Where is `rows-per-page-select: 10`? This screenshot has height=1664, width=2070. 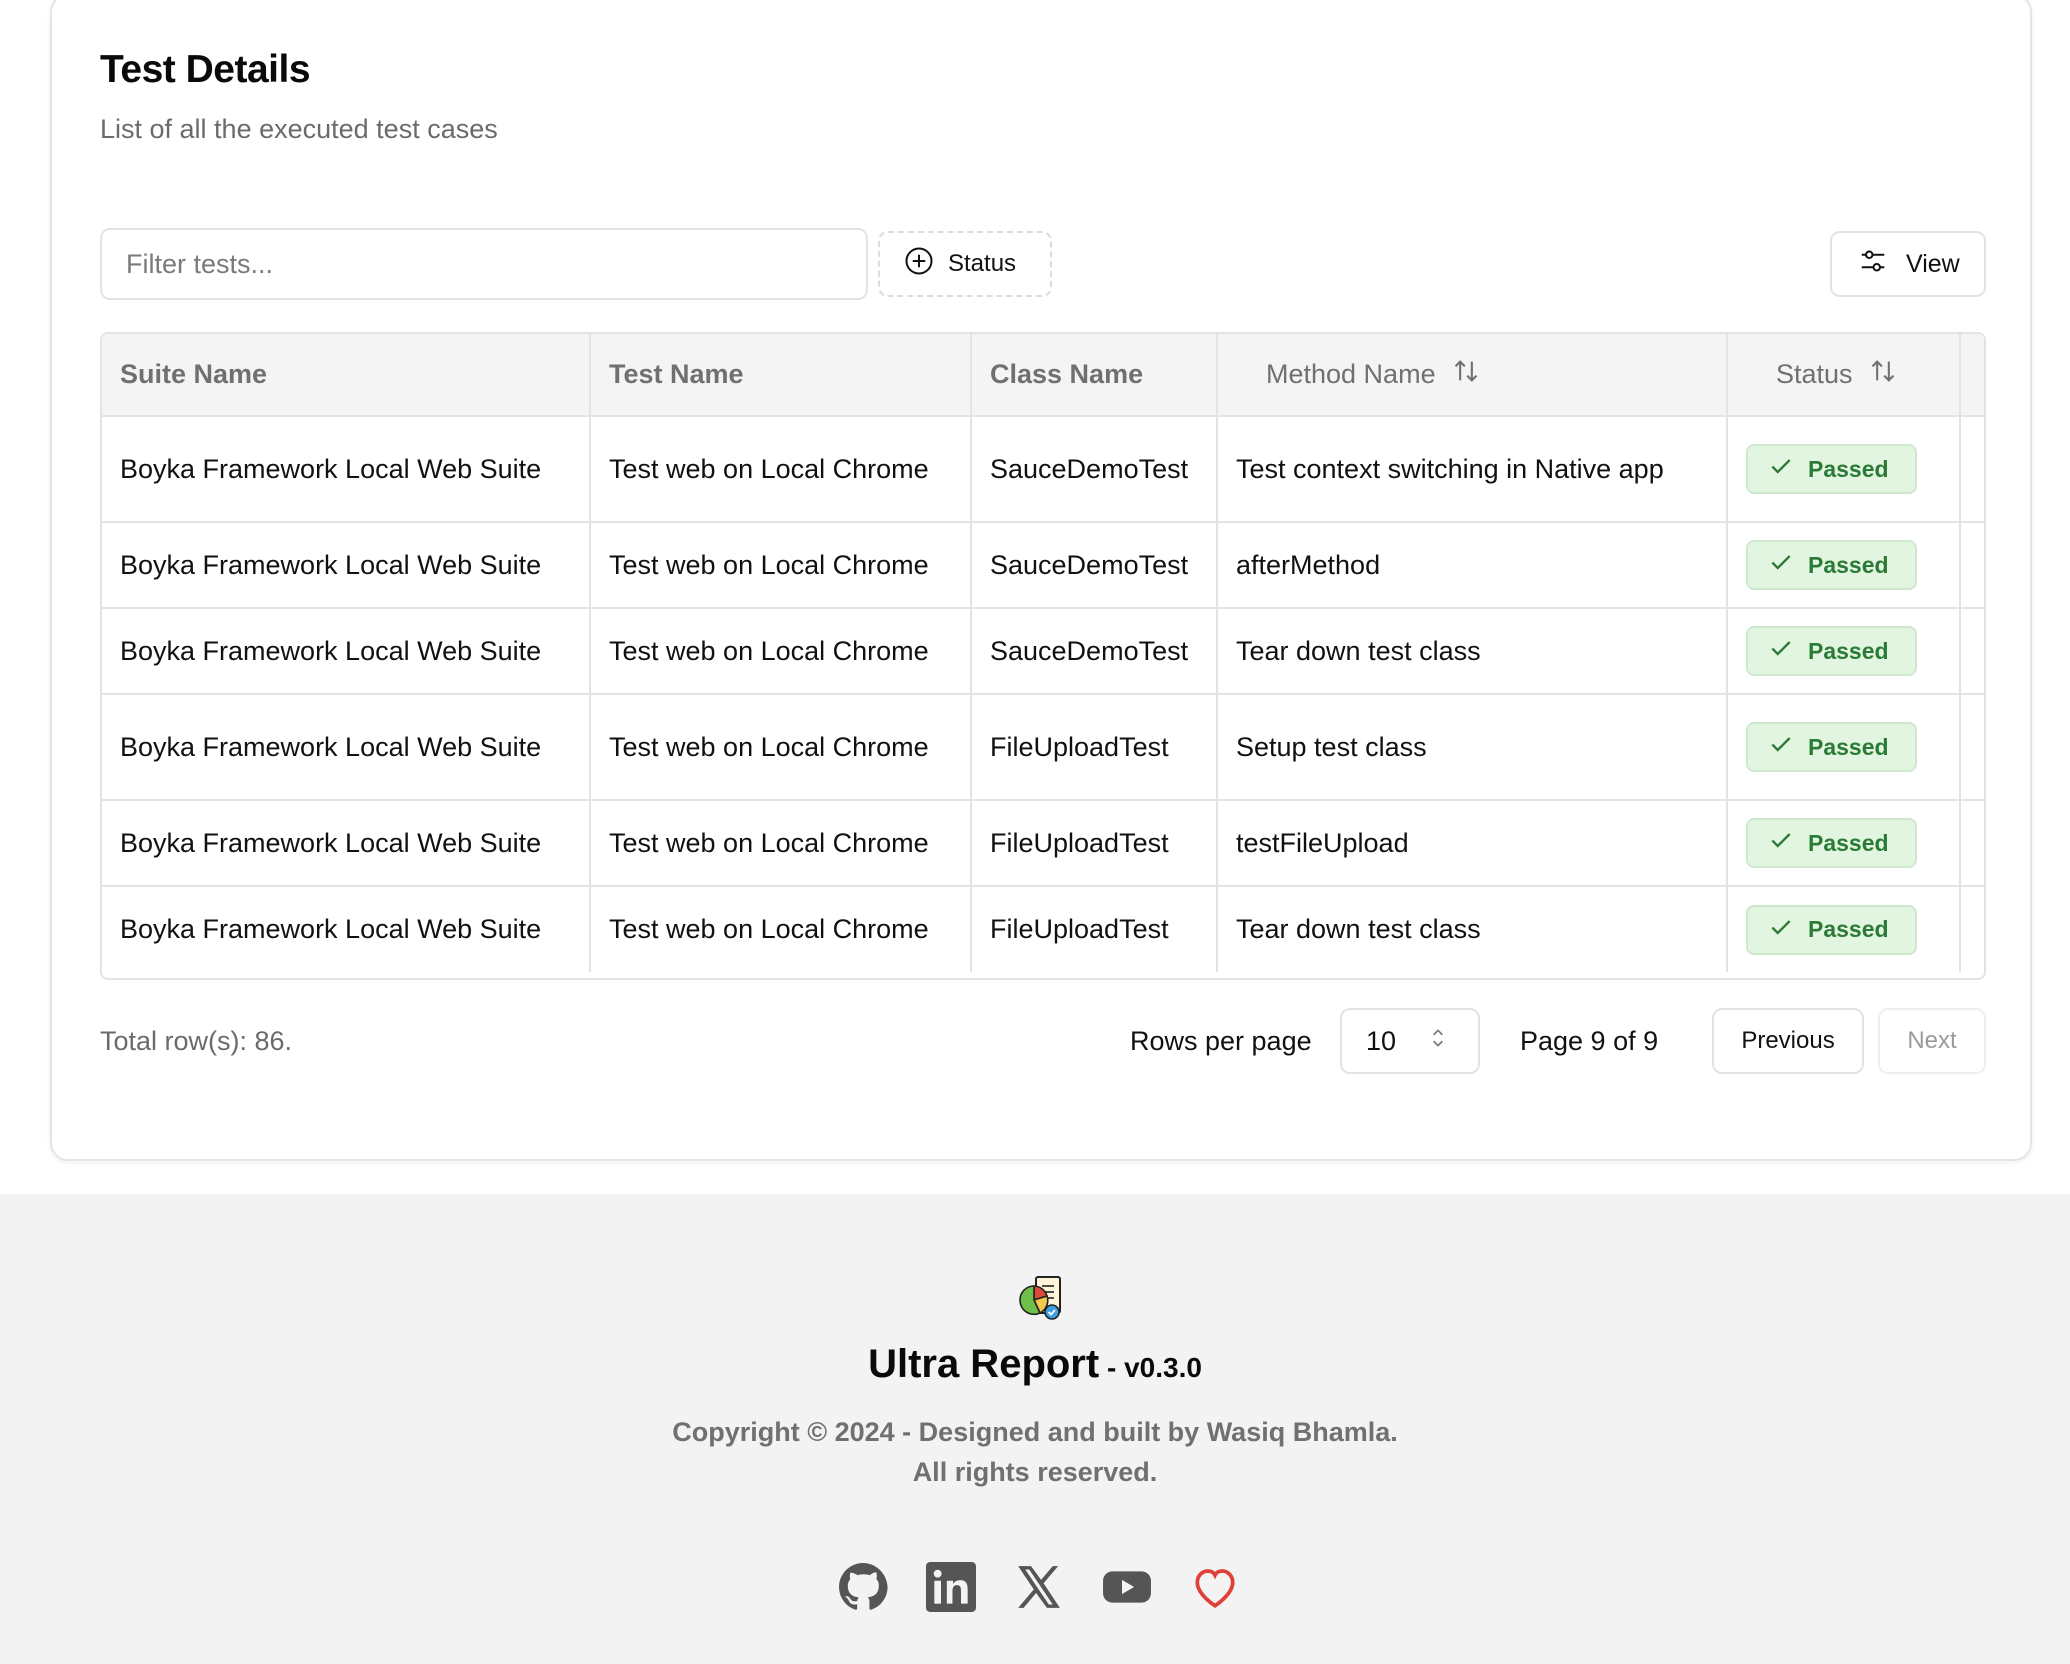 rows-per-page-select: 10 is located at coordinates (1410, 1041).